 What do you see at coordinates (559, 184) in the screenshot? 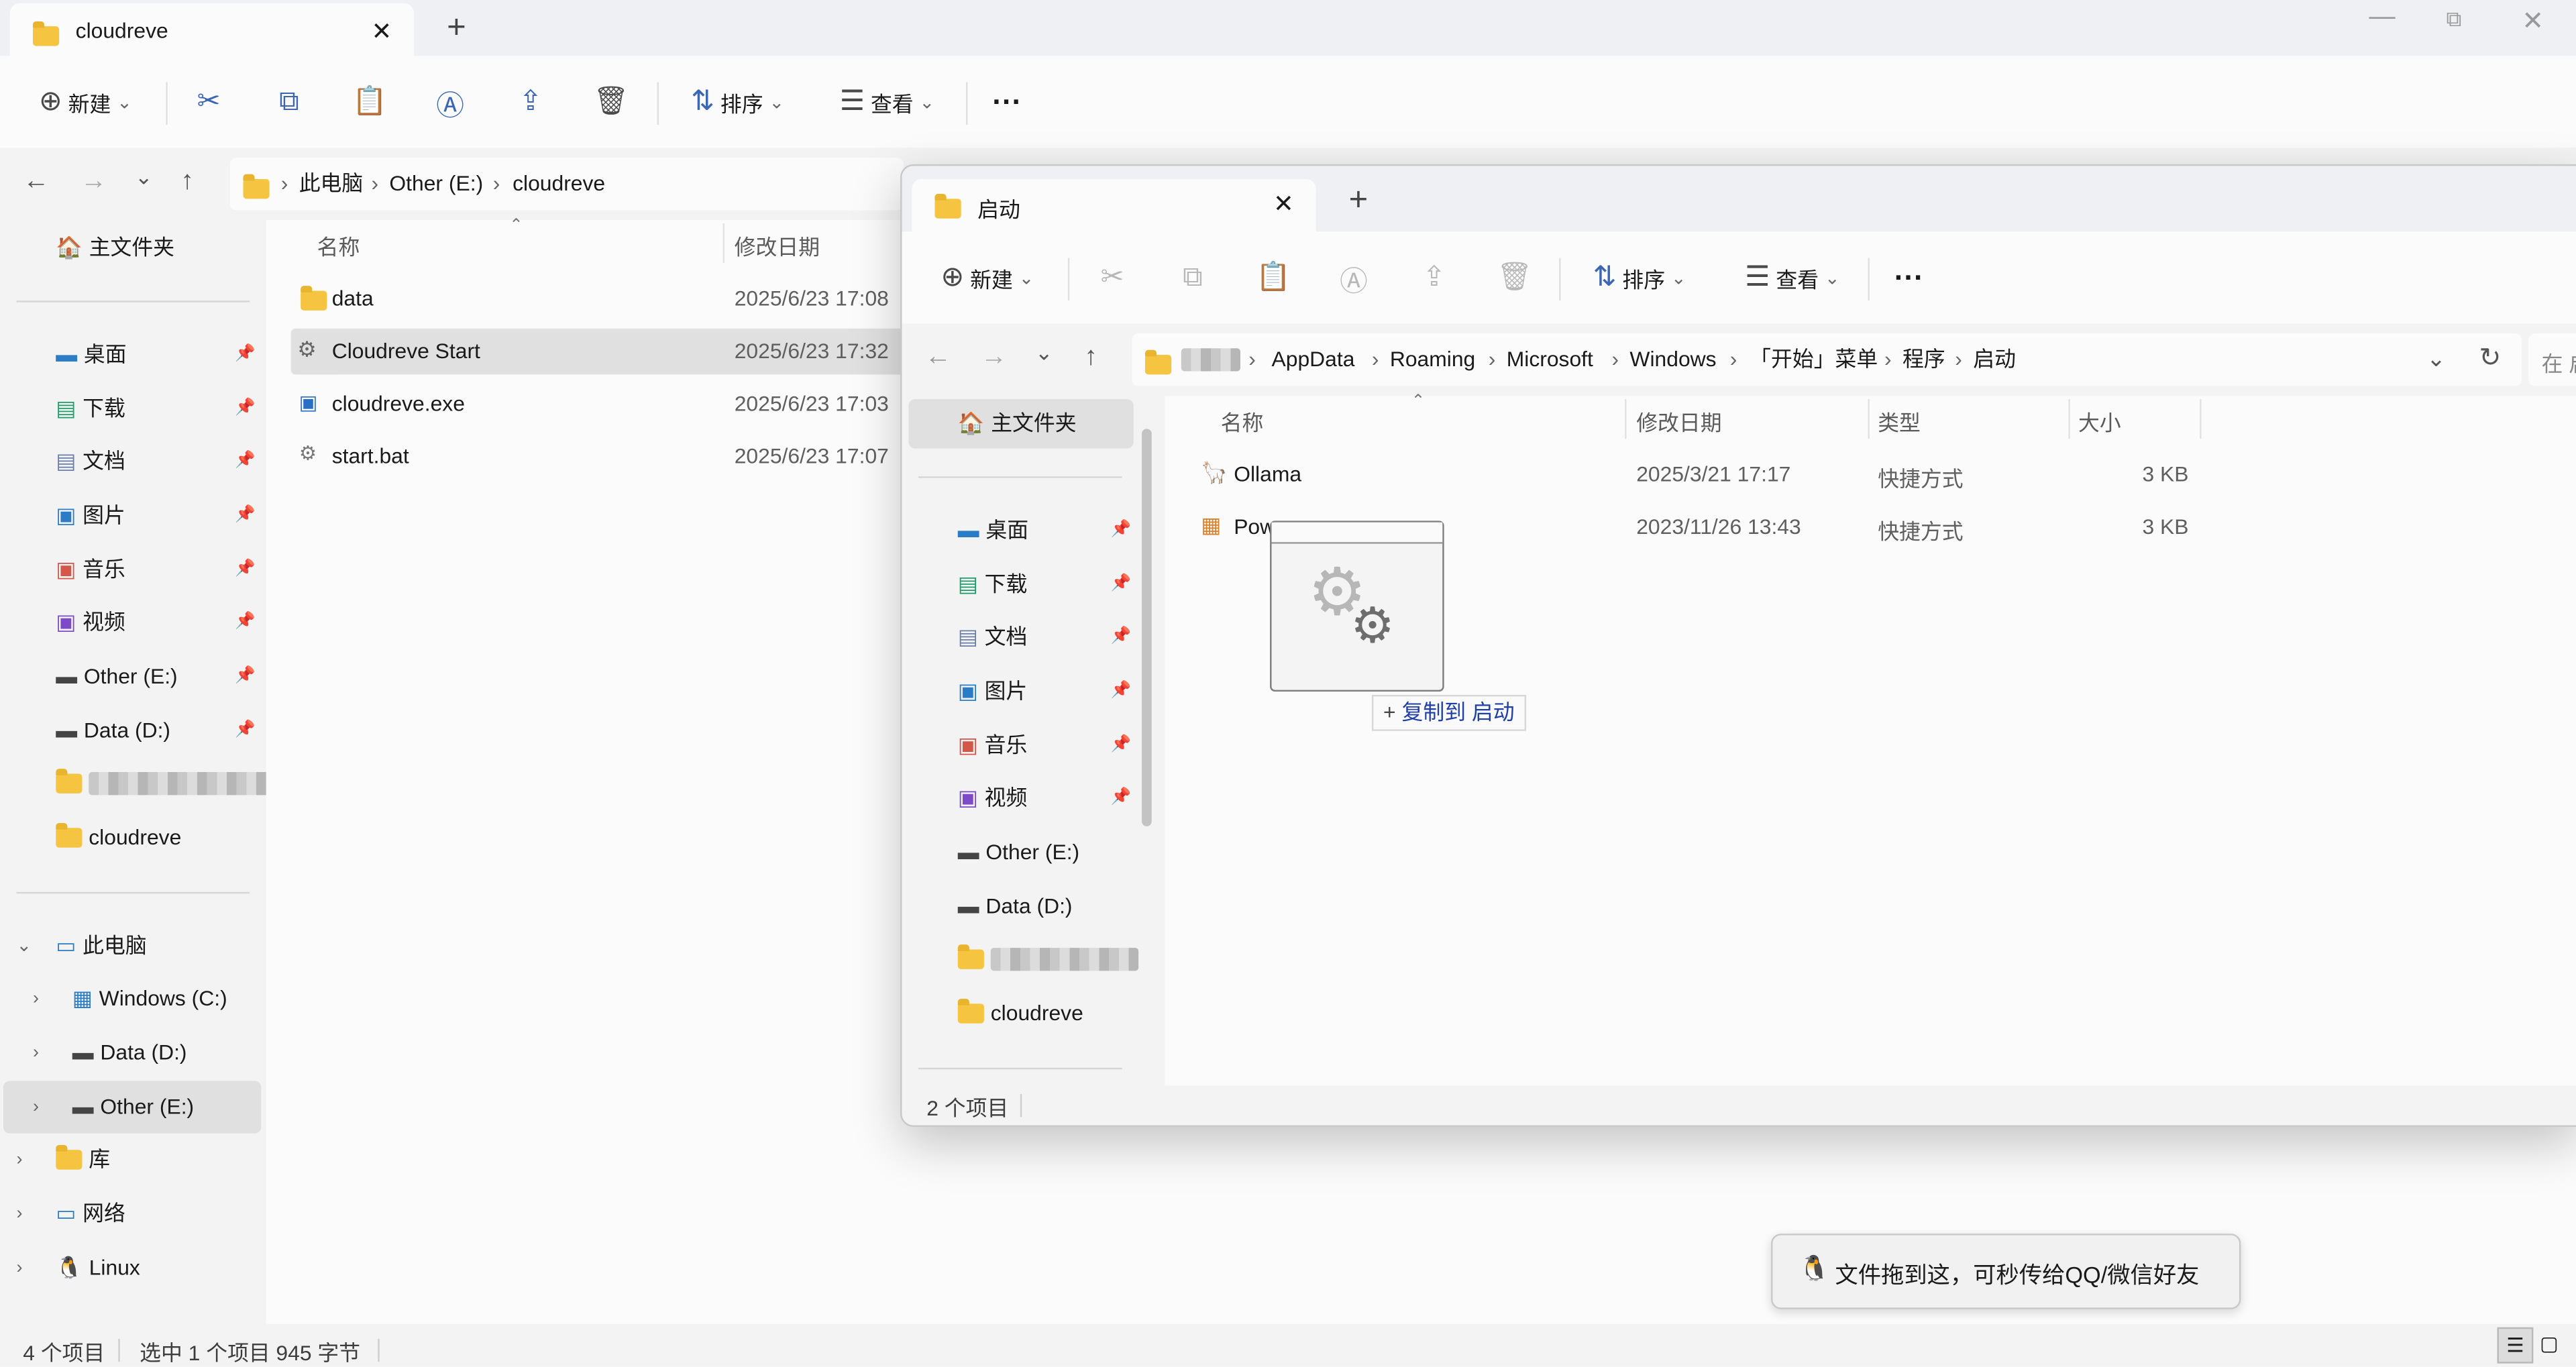
I see `breadcrumb-item: cloudreve` at bounding box center [559, 184].